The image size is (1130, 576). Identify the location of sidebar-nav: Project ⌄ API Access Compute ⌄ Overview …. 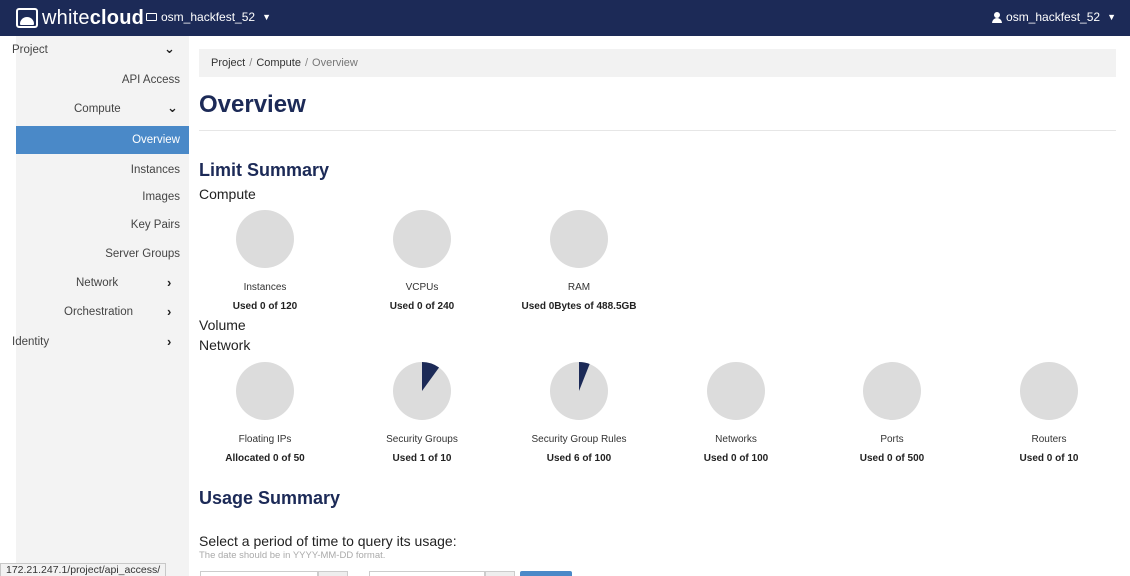
(100, 306).